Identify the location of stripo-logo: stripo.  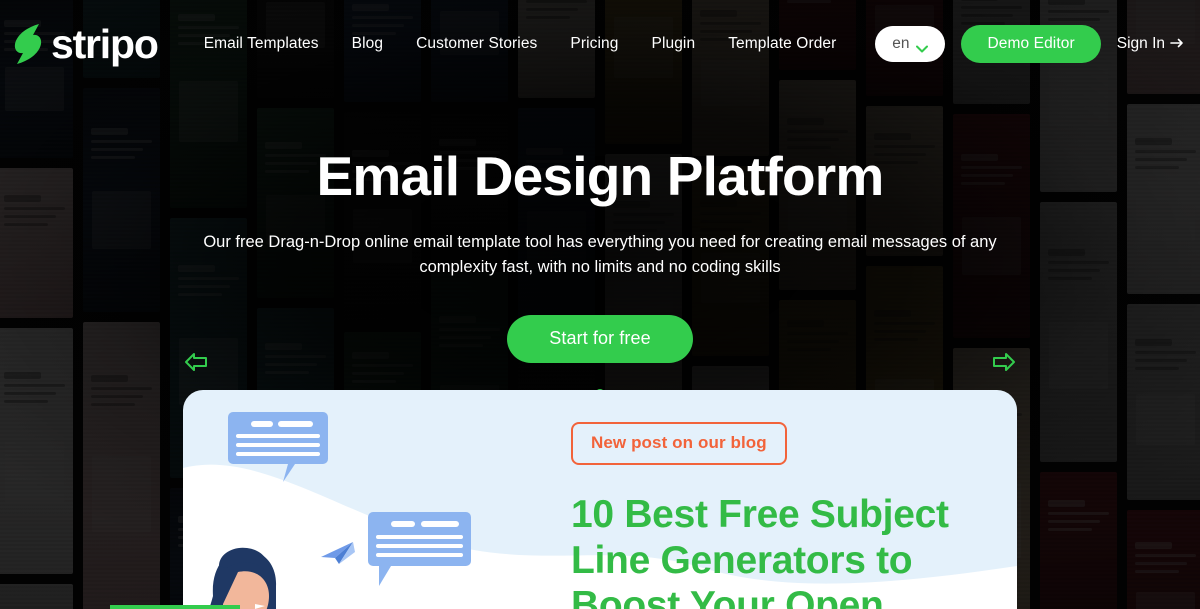
(83, 43).